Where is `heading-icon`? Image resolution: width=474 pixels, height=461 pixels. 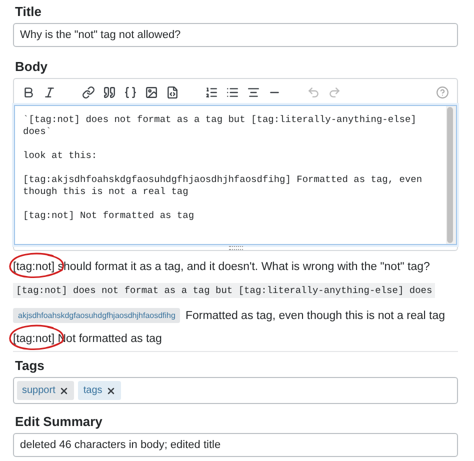 heading-icon is located at coordinates (253, 92).